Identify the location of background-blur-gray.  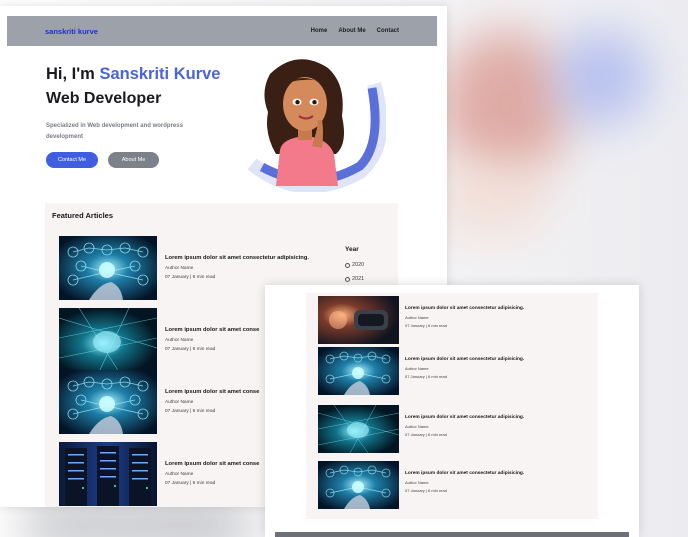
(135, 521).